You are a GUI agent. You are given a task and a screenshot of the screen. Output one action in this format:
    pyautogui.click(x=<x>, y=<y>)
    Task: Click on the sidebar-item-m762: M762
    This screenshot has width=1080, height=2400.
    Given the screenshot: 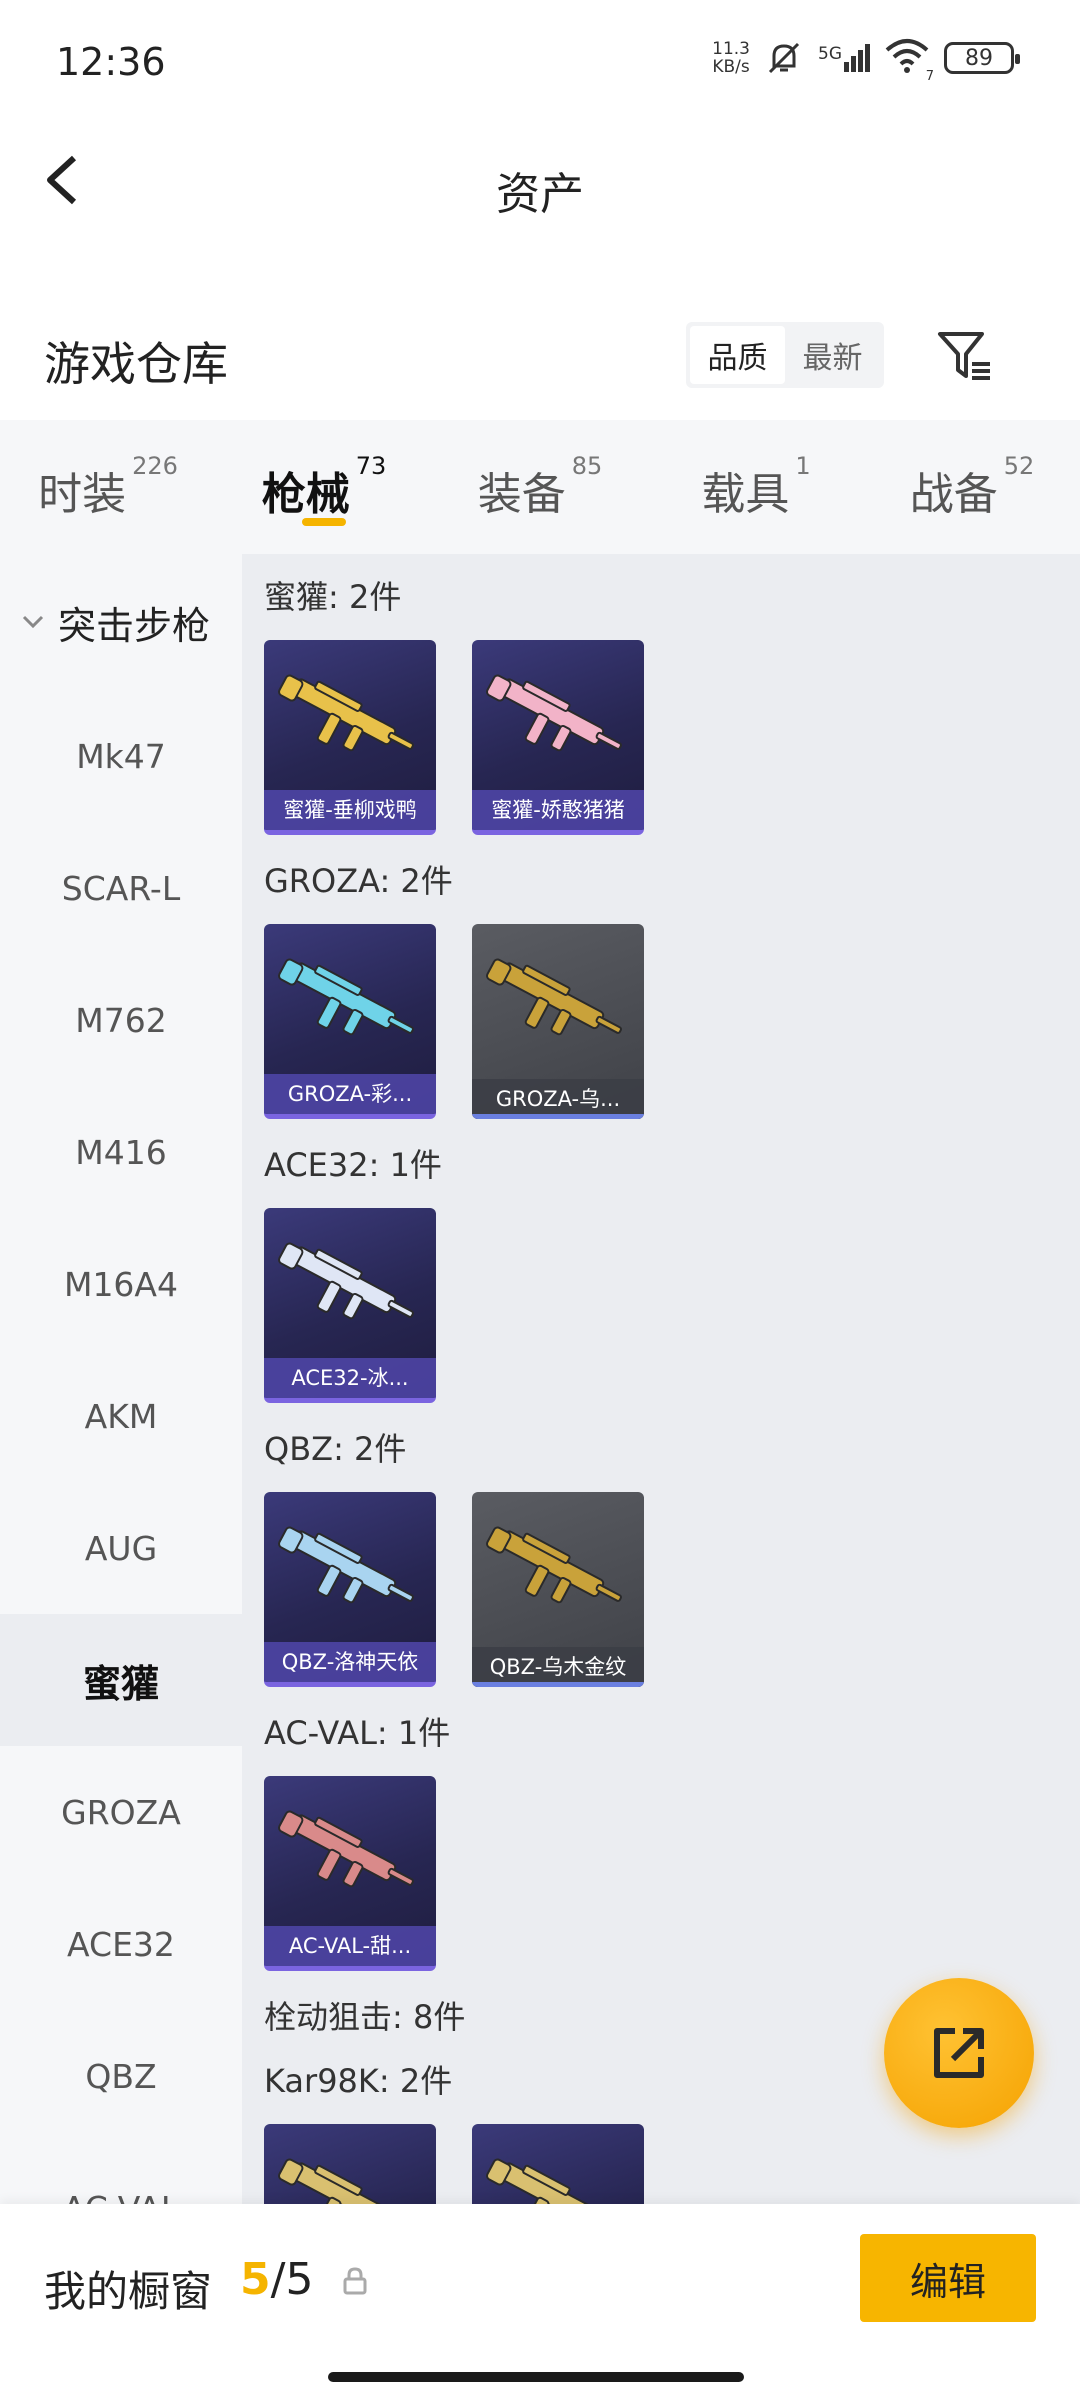 What is the action you would take?
    pyautogui.click(x=121, y=1020)
    